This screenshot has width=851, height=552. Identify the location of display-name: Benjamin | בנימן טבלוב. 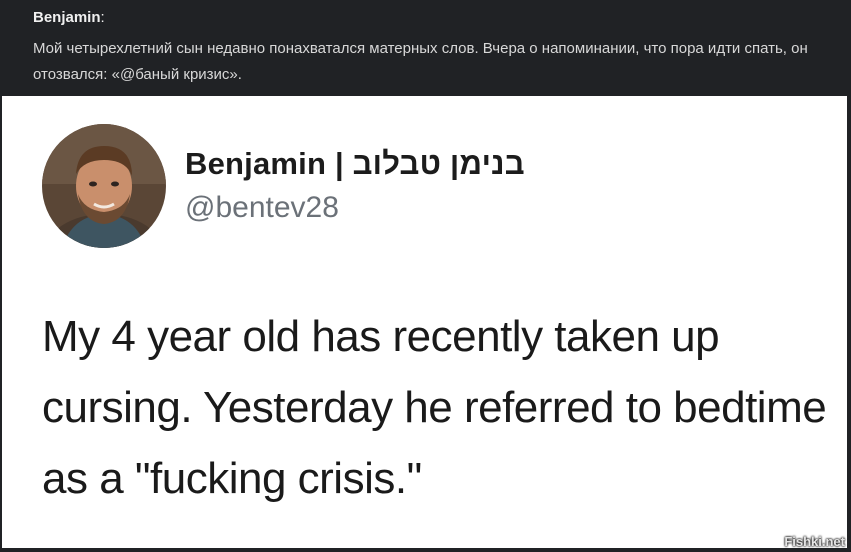
(355, 164).